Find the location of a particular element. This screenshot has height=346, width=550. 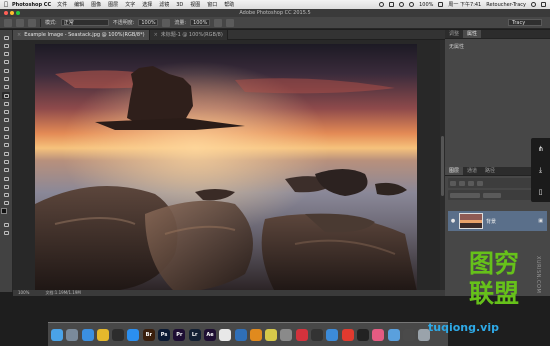

safari-icon is located at coordinates (87, 334).